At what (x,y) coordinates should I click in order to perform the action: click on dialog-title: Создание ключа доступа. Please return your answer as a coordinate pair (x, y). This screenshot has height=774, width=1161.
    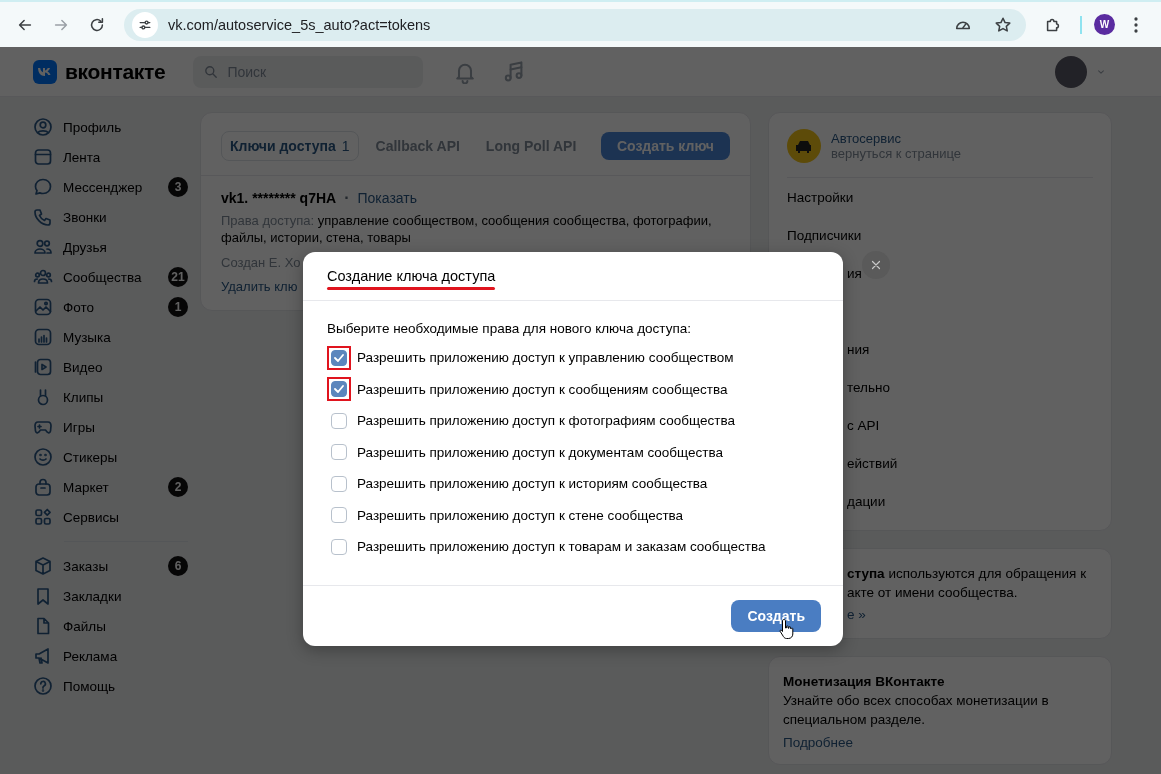
    Looking at the image, I should click on (411, 276).